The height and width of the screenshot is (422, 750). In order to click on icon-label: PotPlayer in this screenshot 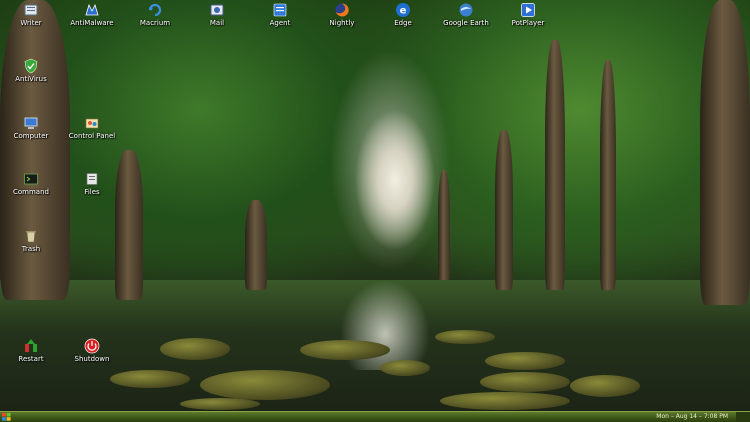, I will do `click(528, 23)`.